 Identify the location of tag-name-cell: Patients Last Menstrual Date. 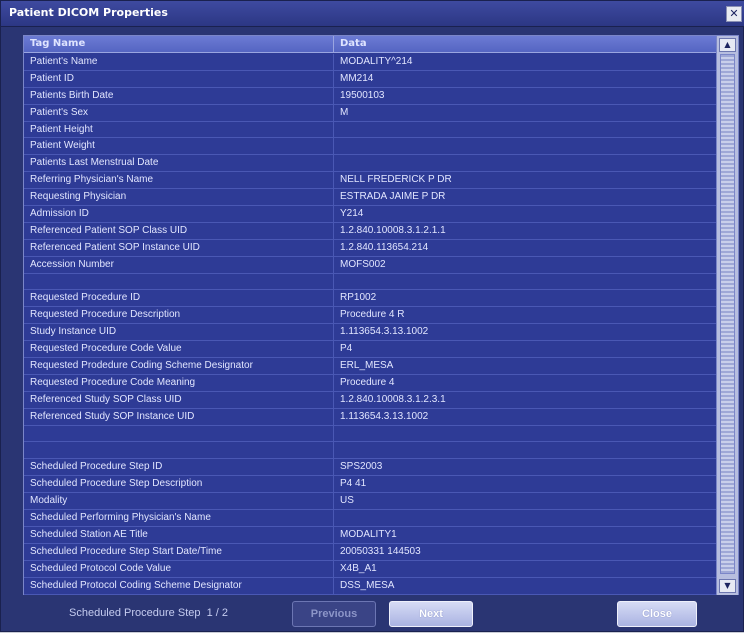
(179, 163).